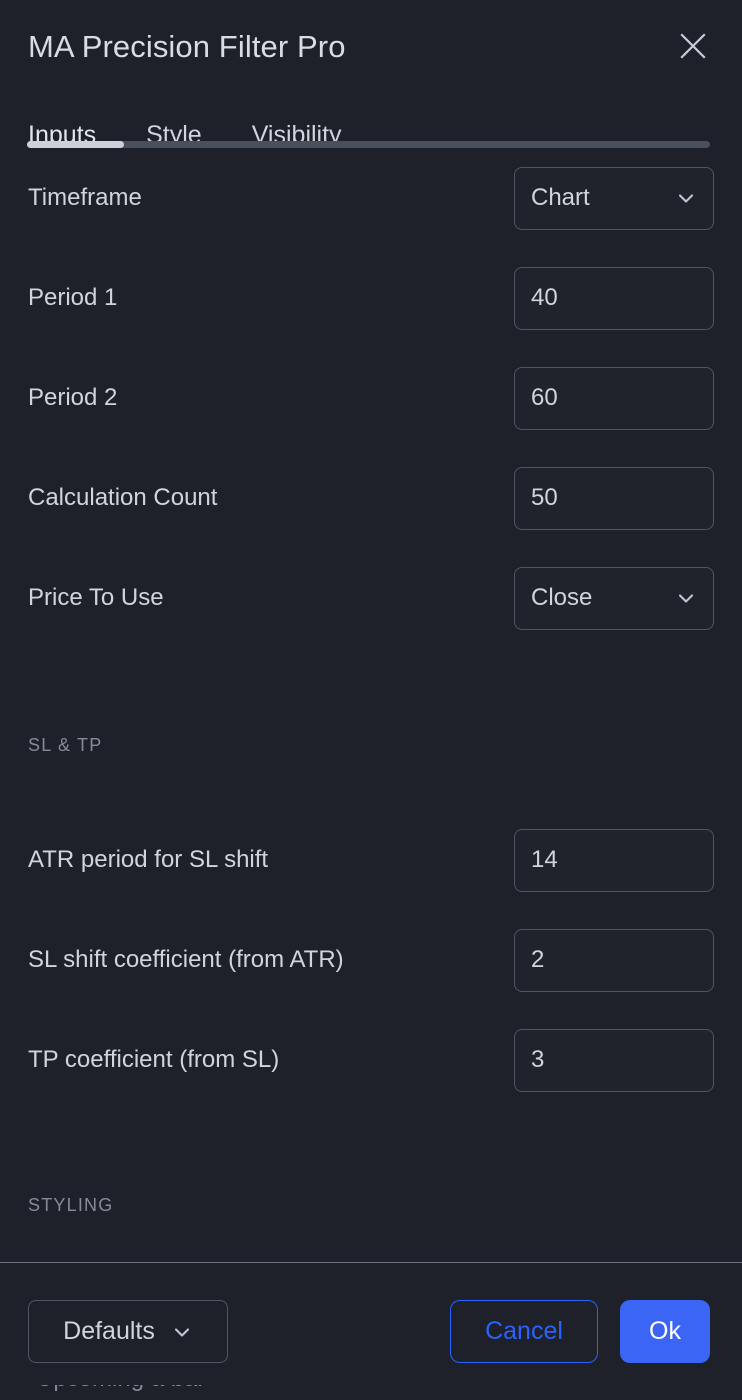 The height and width of the screenshot is (1400, 742). What do you see at coordinates (665, 1331) in the screenshot?
I see `ok-button: Ok` at bounding box center [665, 1331].